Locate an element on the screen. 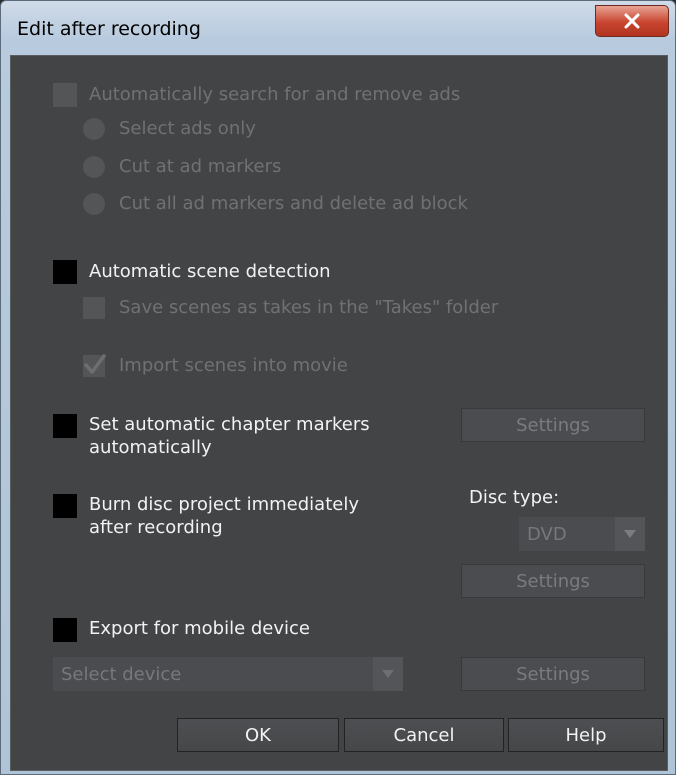 Image resolution: width=676 pixels, height=775 pixels. export-settings-button: Settings is located at coordinates (553, 674).